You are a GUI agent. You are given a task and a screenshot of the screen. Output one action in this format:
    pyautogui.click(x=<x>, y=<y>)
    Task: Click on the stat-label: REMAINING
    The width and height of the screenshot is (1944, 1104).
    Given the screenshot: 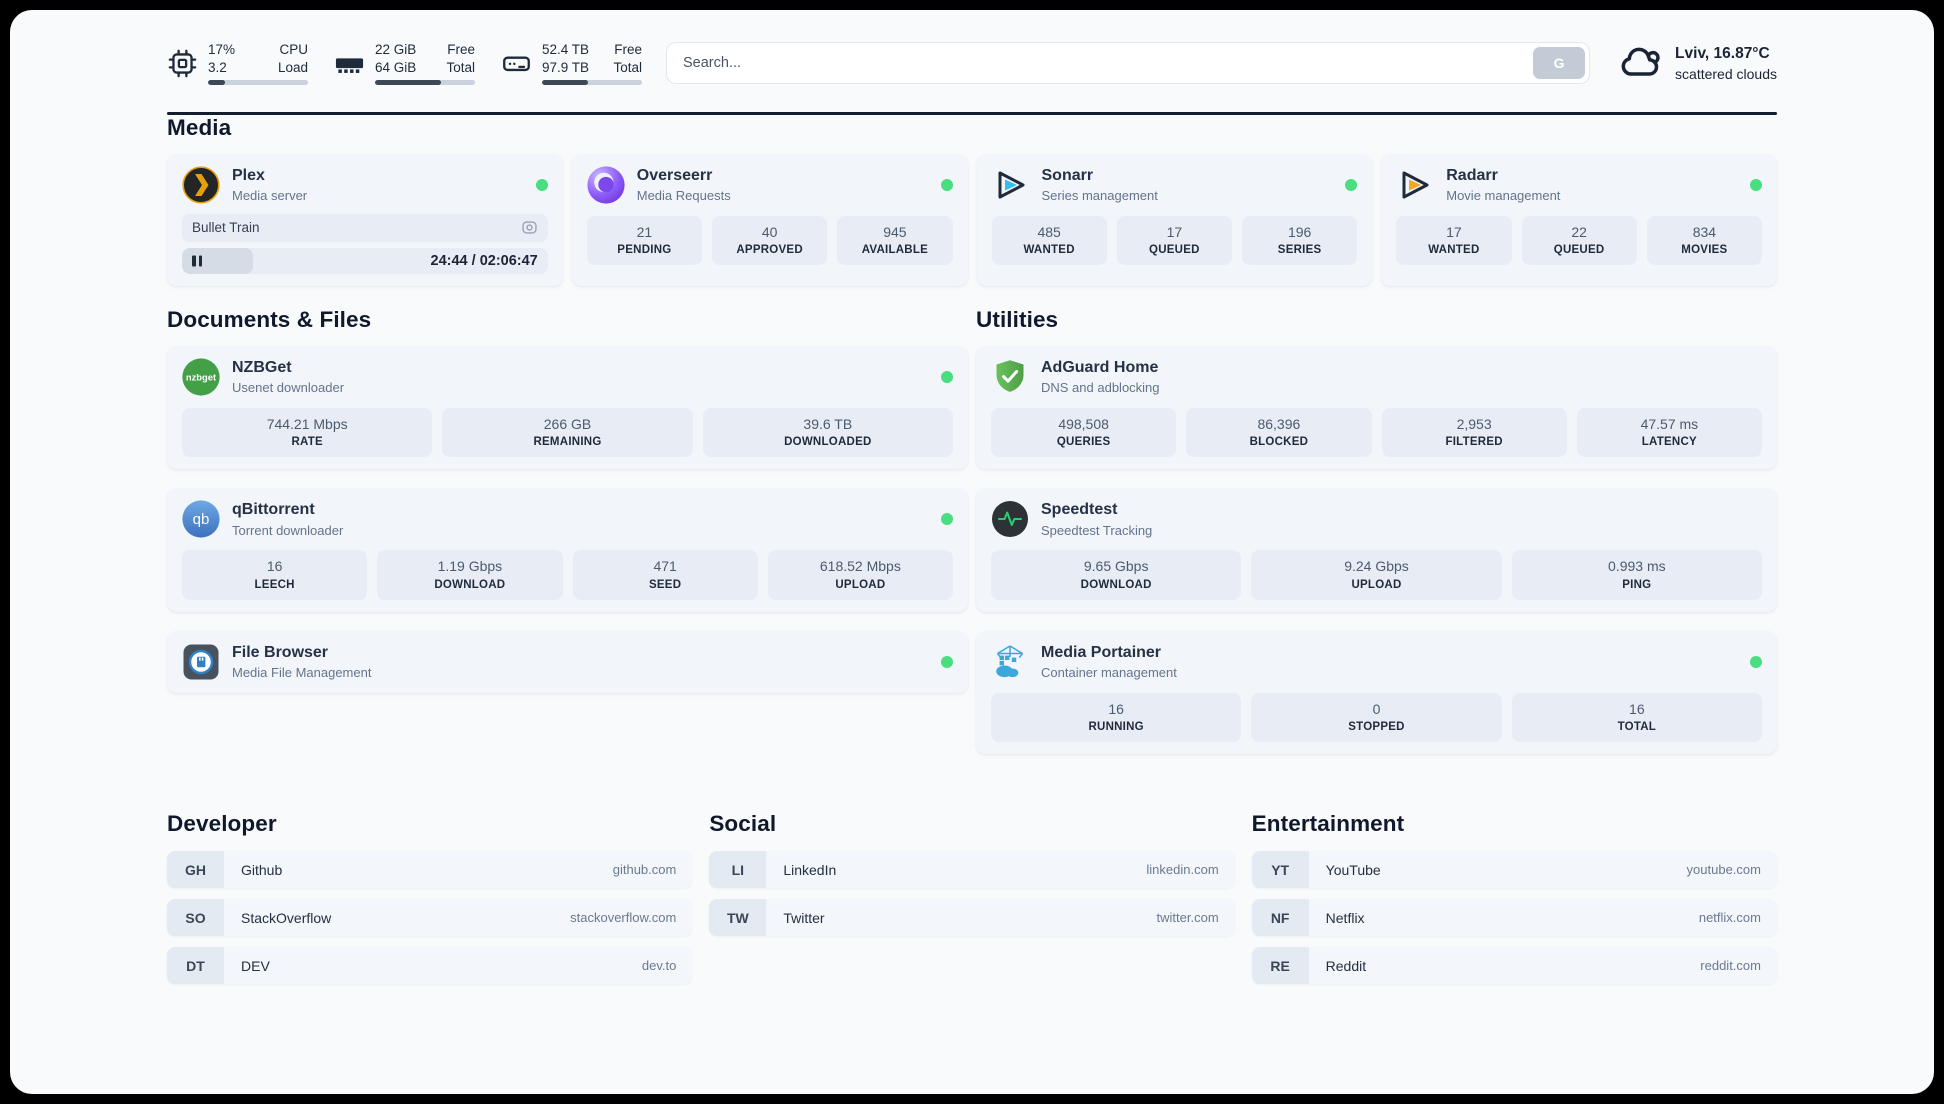 What is the action you would take?
    pyautogui.click(x=567, y=442)
    